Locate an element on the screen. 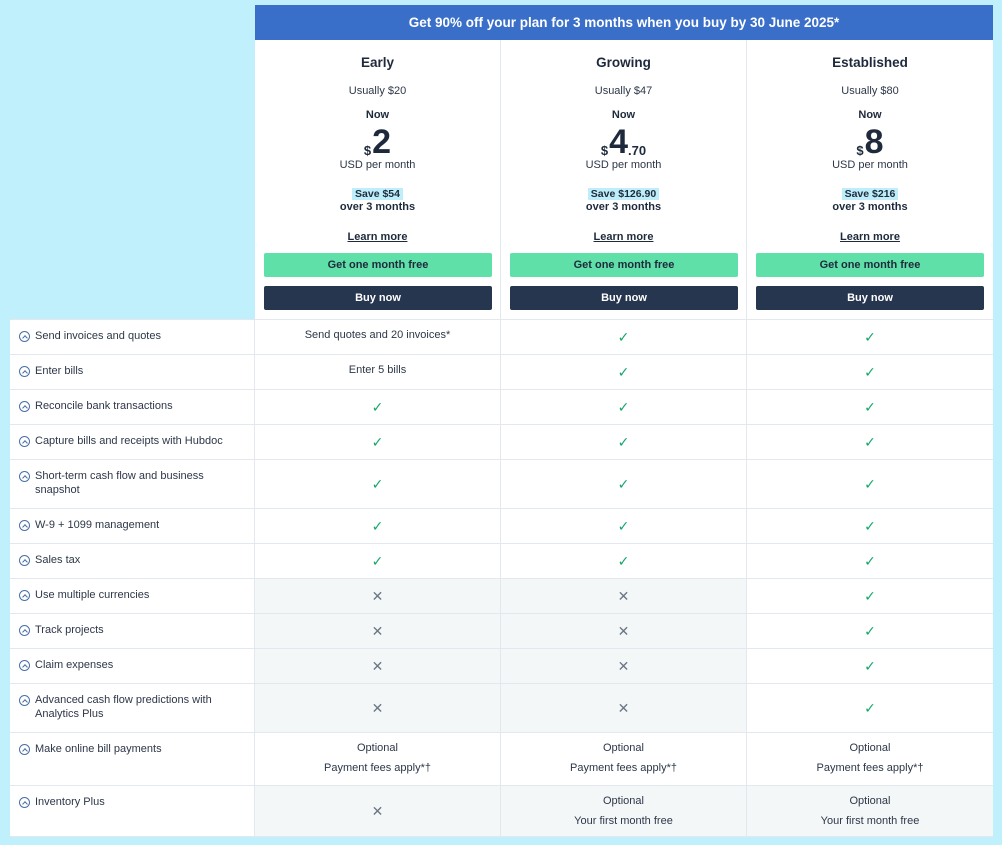 This screenshot has width=1002, height=845. feature-row: Sales tax ✓ ✓ ✓ is located at coordinates (501, 560).